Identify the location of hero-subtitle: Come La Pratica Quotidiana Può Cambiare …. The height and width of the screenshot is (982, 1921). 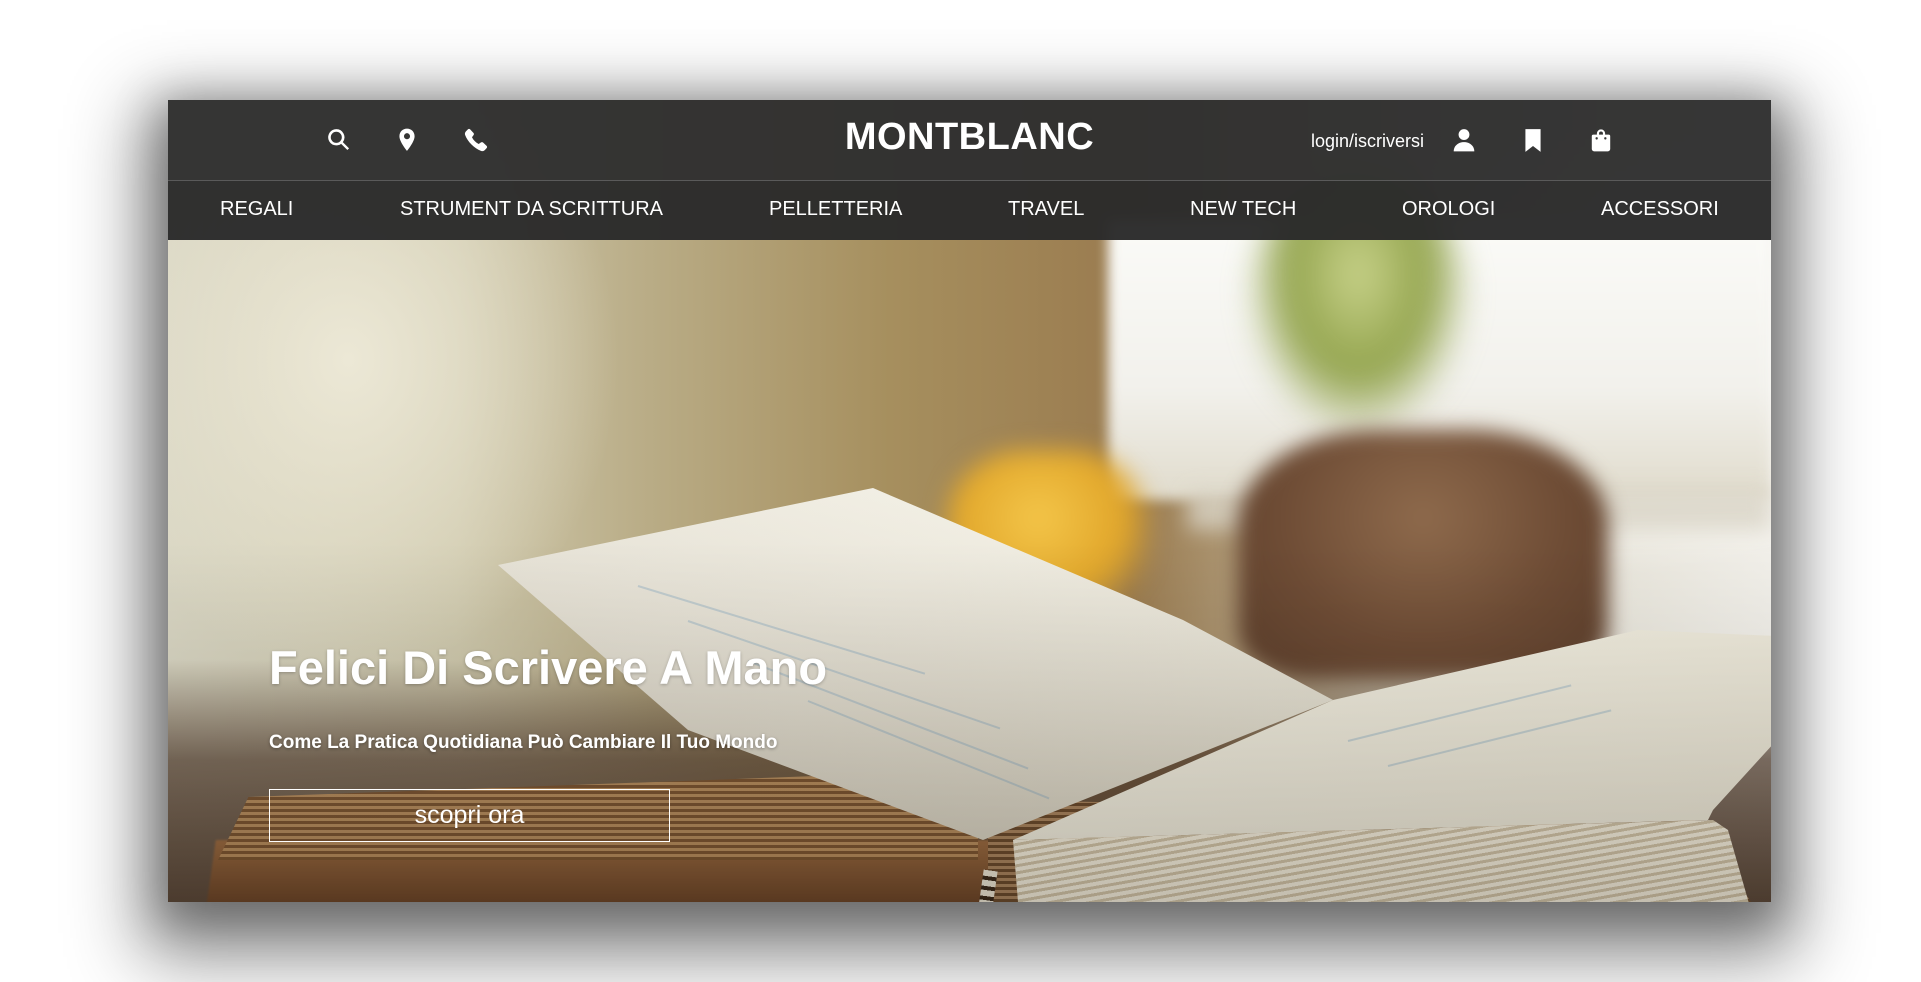
(523, 742).